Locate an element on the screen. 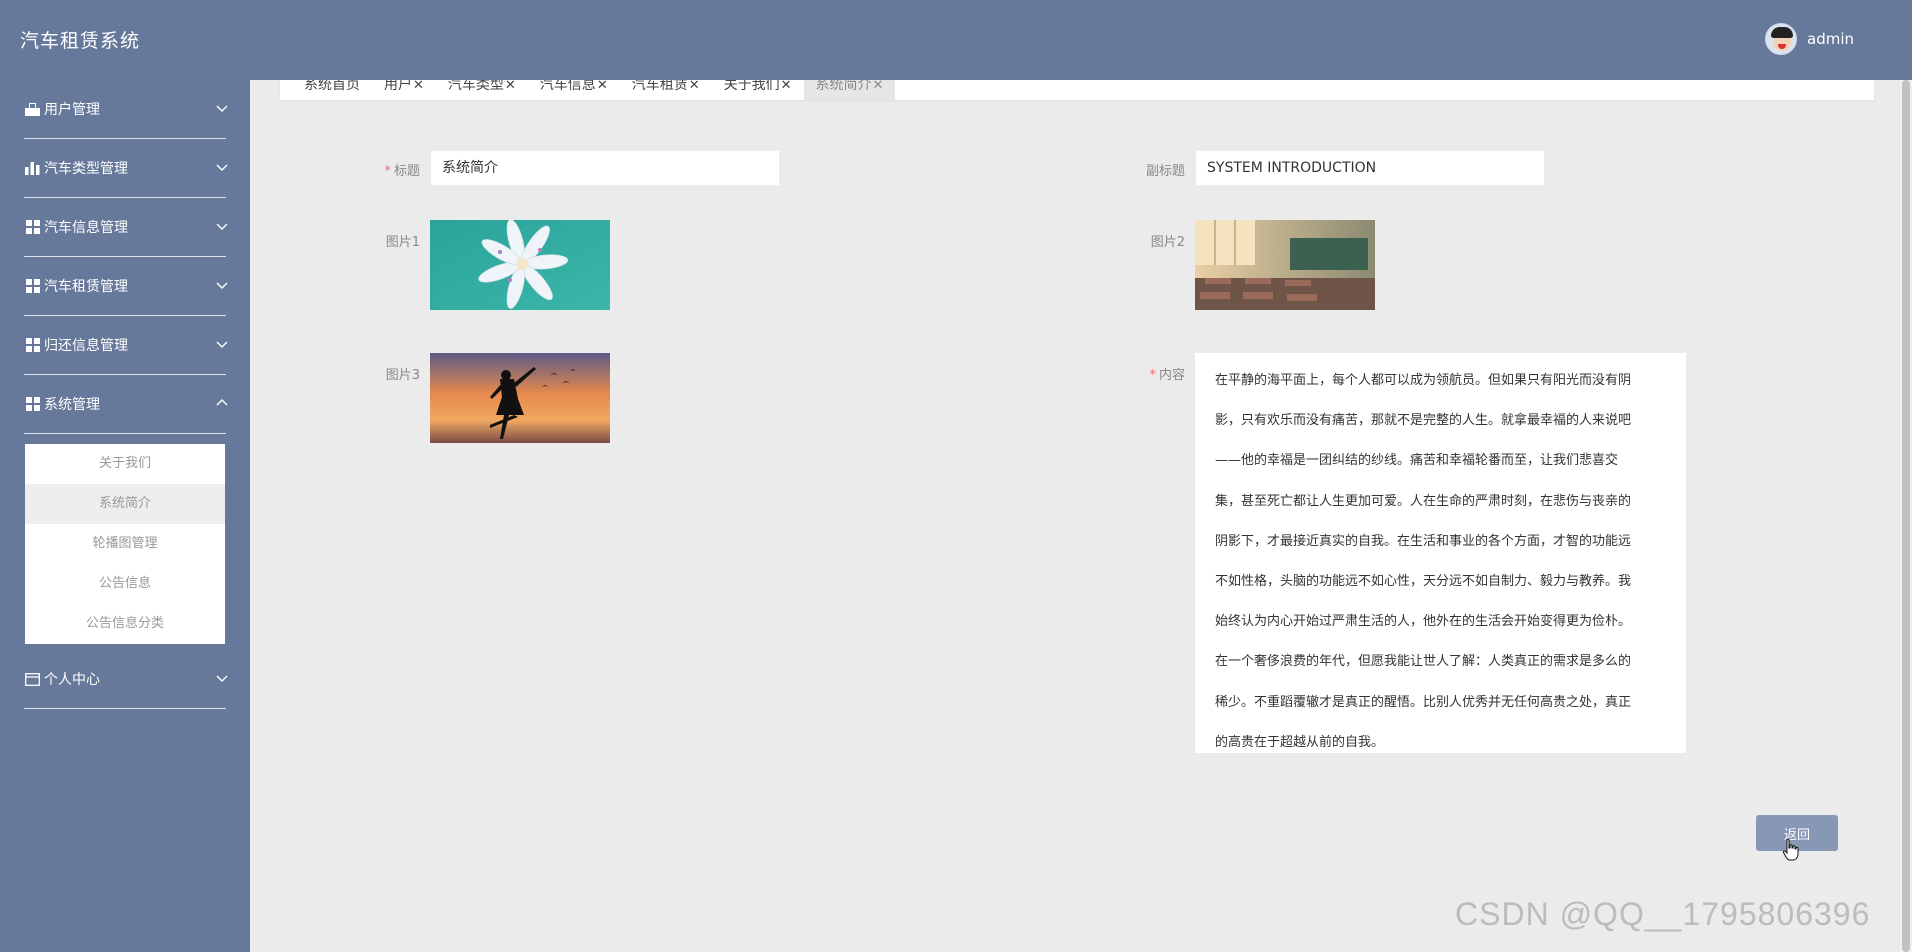 This screenshot has height=952, width=1912. title-input: 系统简介 is located at coordinates (605, 168).